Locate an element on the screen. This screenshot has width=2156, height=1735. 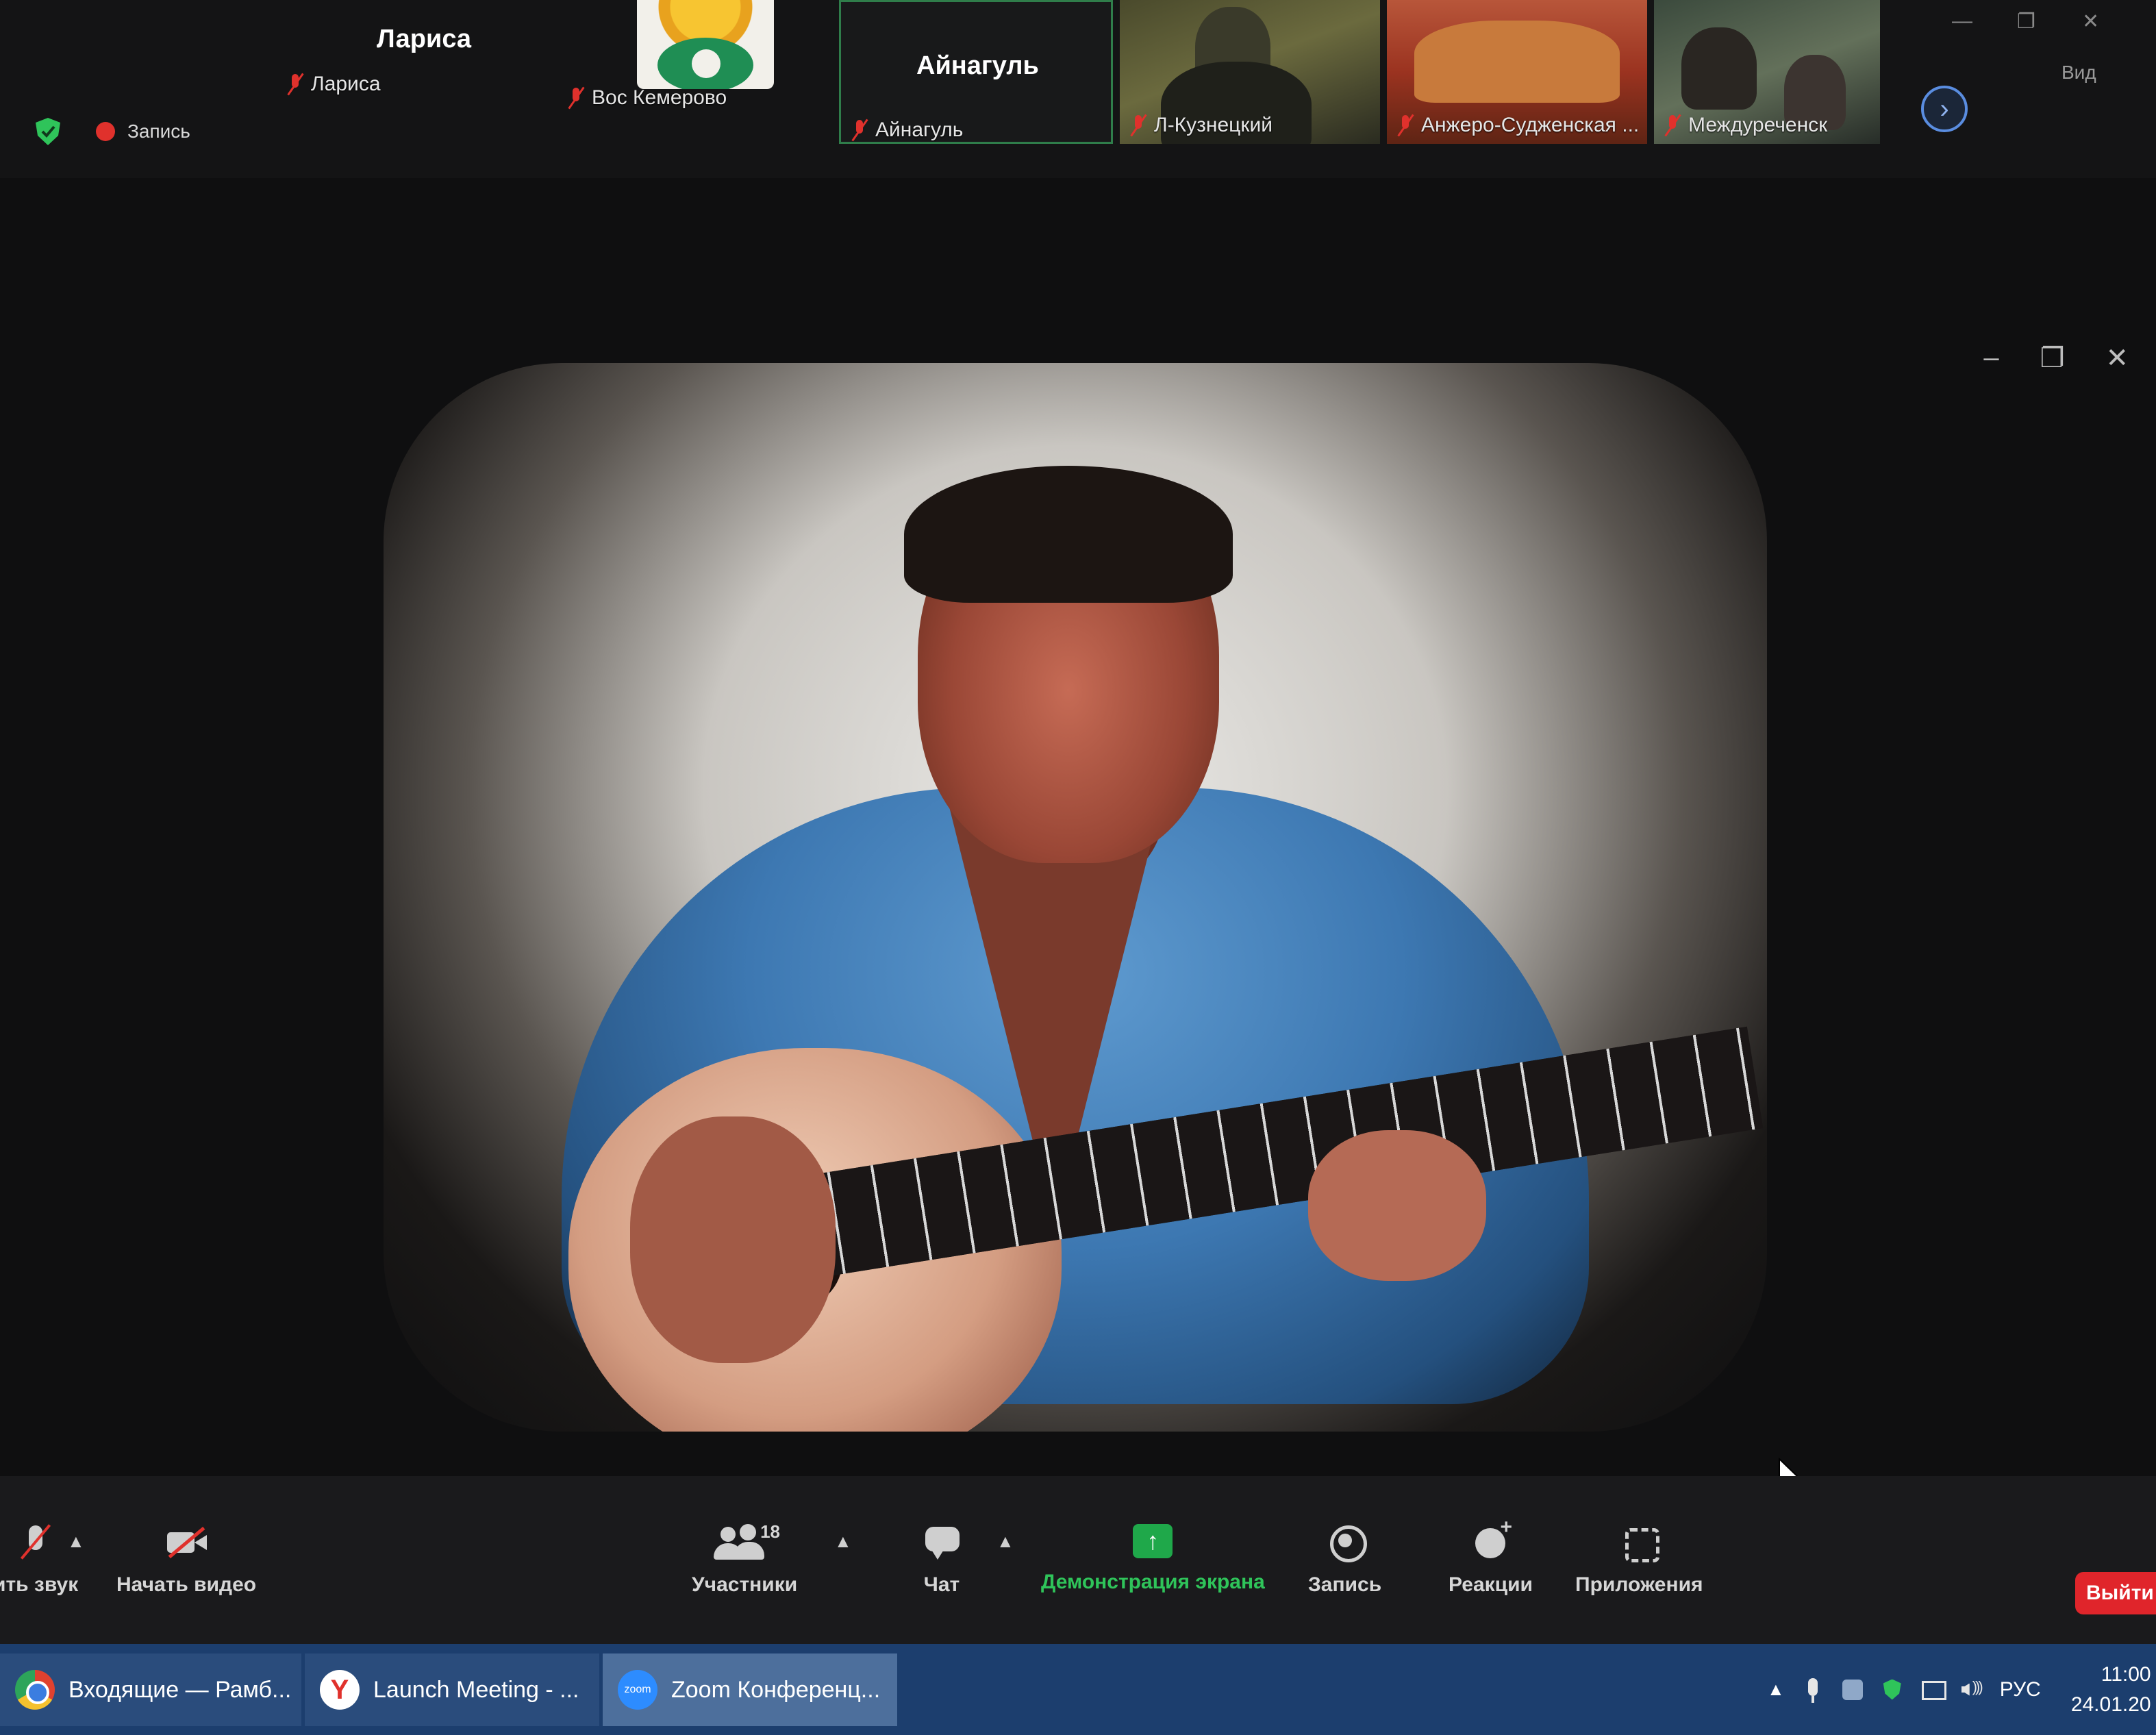
chat-button: Чат is located at coordinates (941, 1560).